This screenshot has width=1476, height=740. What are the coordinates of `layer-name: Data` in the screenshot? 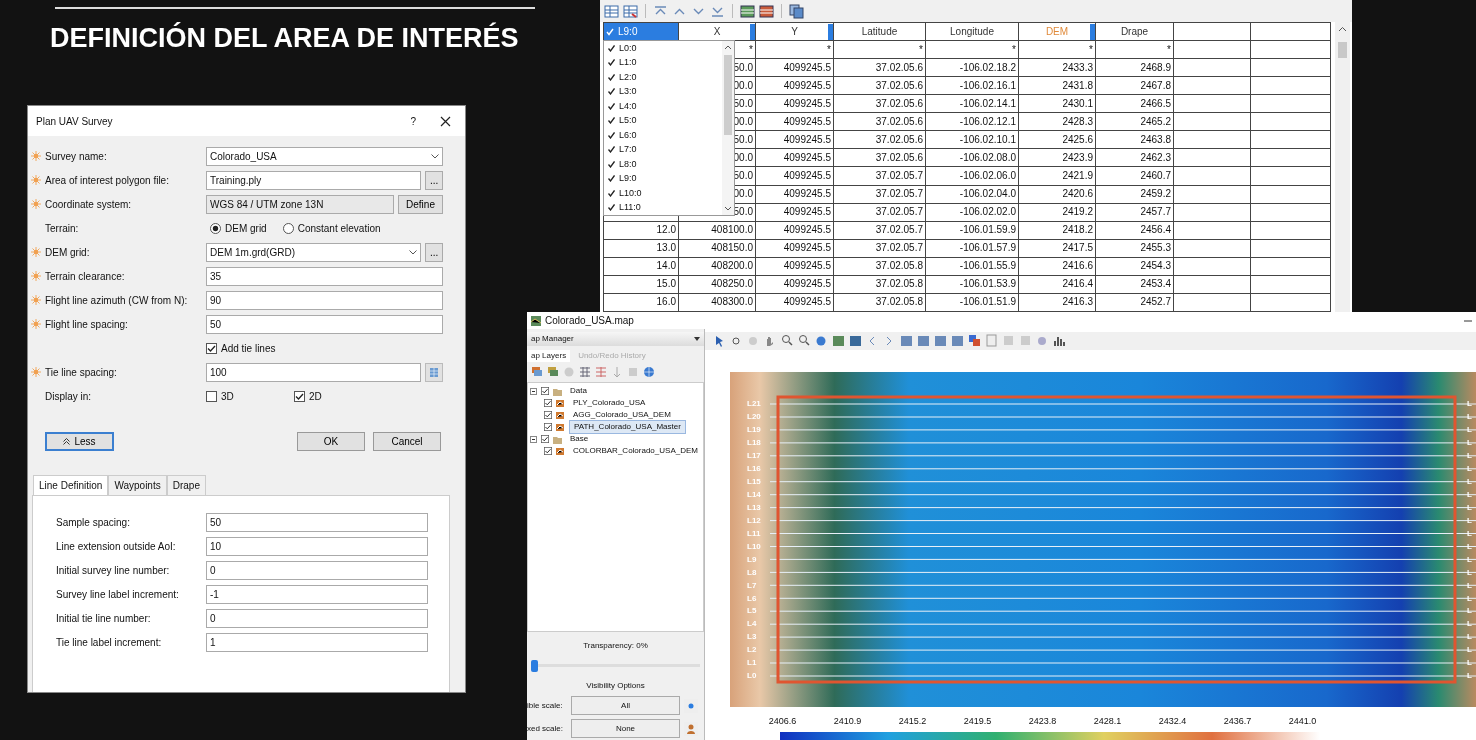 It's located at (578, 391).